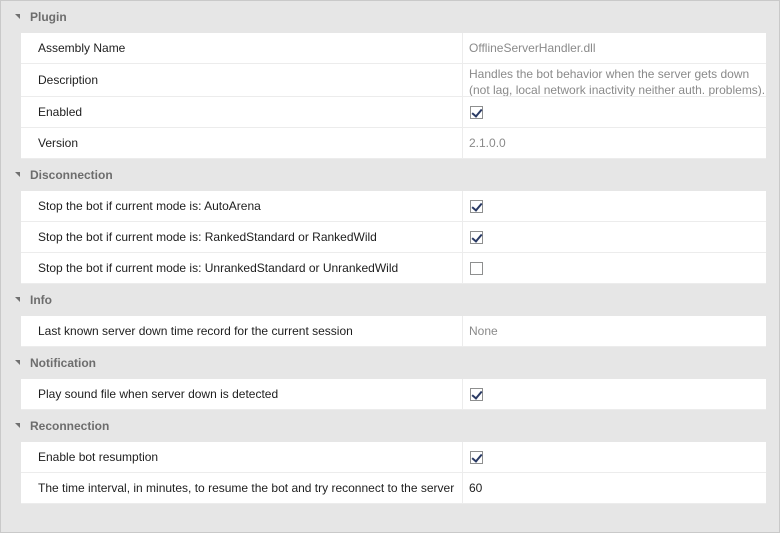 Image resolution: width=780 pixels, height=533 pixels. I want to click on property-version: Version 2.1.0.0, so click(393, 143).